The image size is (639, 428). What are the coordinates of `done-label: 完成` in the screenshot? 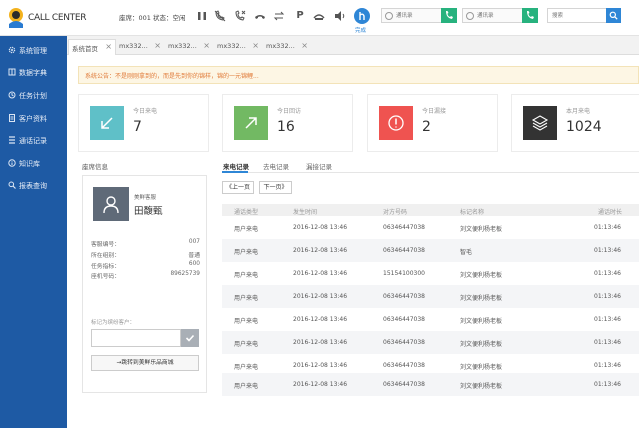 It's located at (361, 31).